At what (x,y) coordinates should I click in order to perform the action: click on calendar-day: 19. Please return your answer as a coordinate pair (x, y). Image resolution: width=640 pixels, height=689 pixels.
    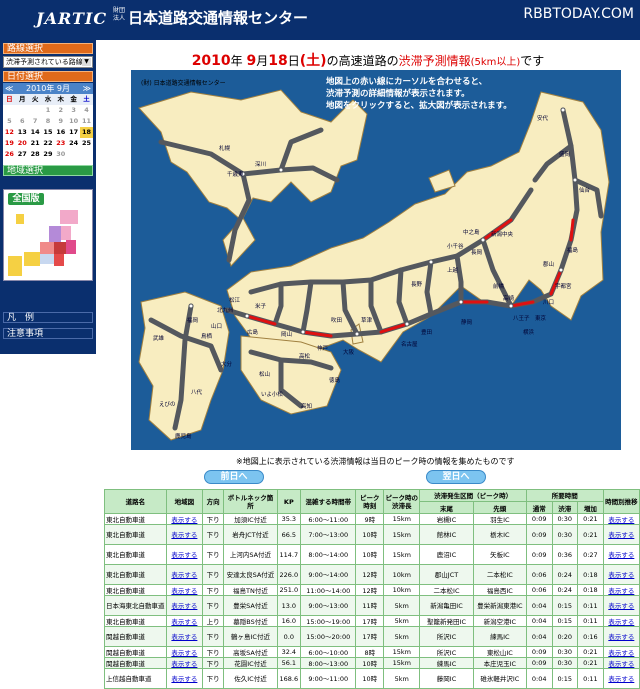
    Looking at the image, I should click on (9, 143).